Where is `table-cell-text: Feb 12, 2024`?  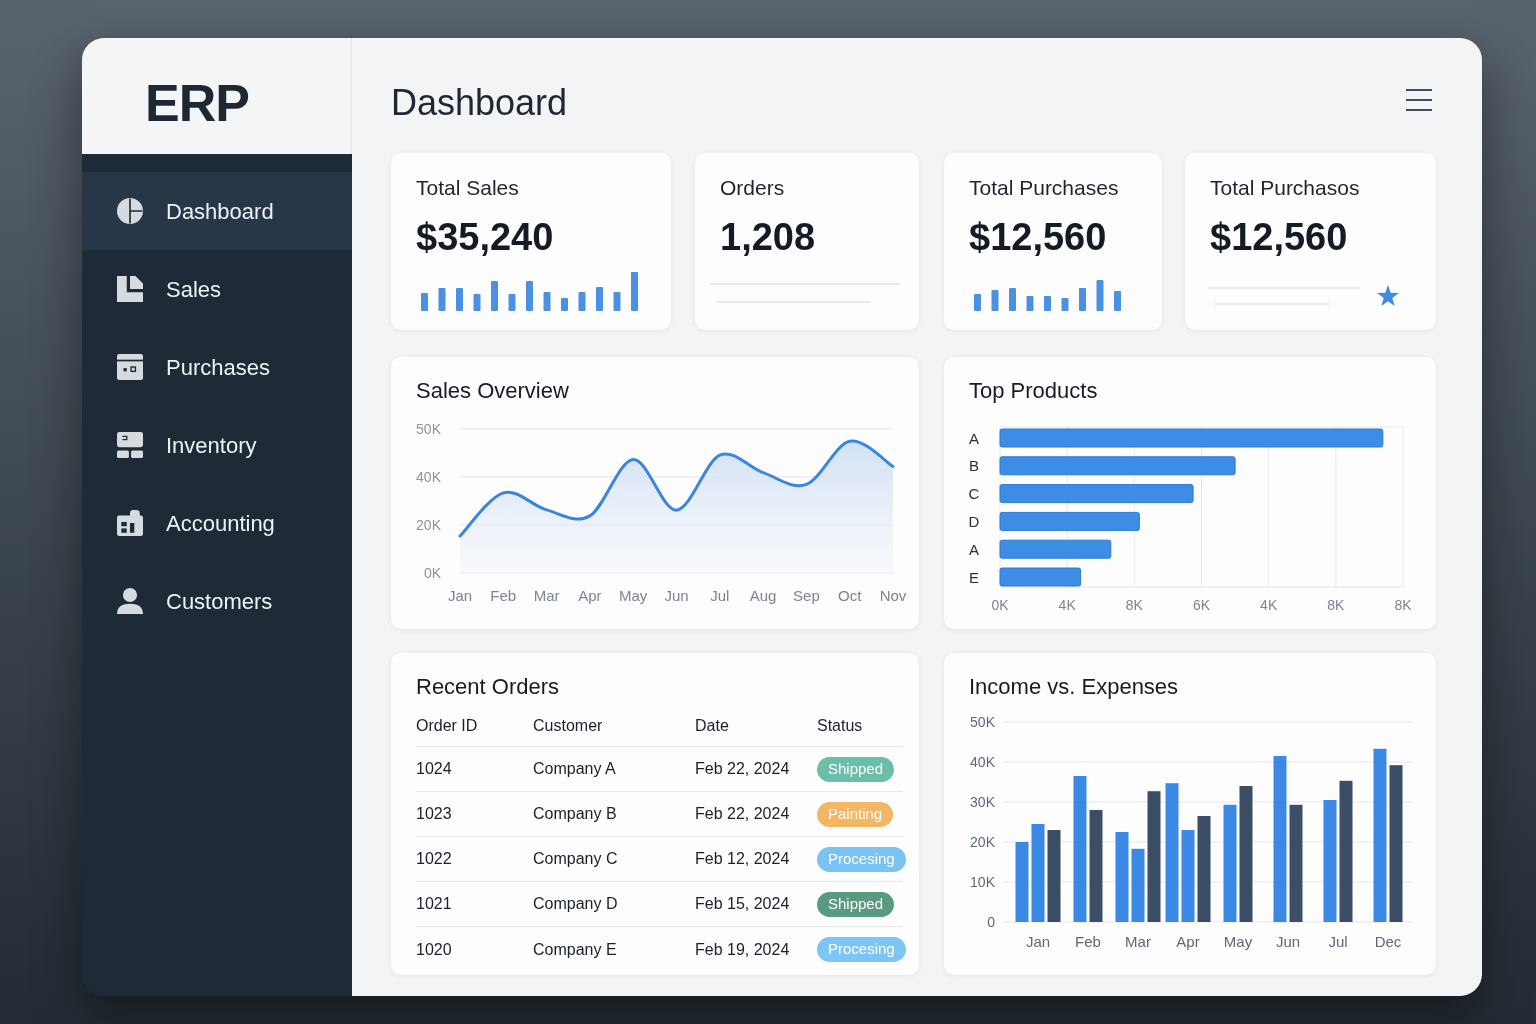 table-cell-text: Feb 12, 2024 is located at coordinates (742, 859).